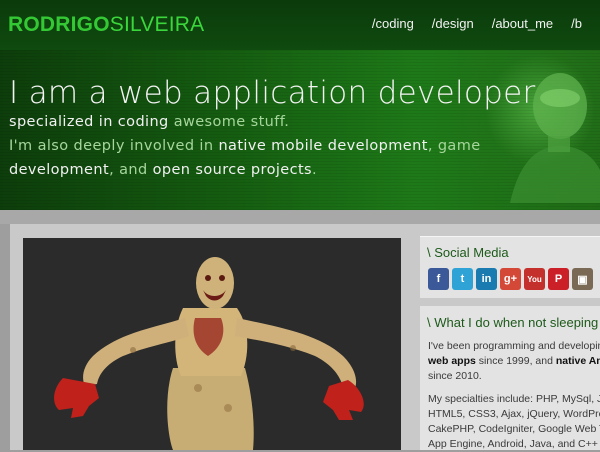 This screenshot has height=452, width=600. What do you see at coordinates (91, 122) in the screenshot?
I see `hero-text: specialized in coding` at bounding box center [91, 122].